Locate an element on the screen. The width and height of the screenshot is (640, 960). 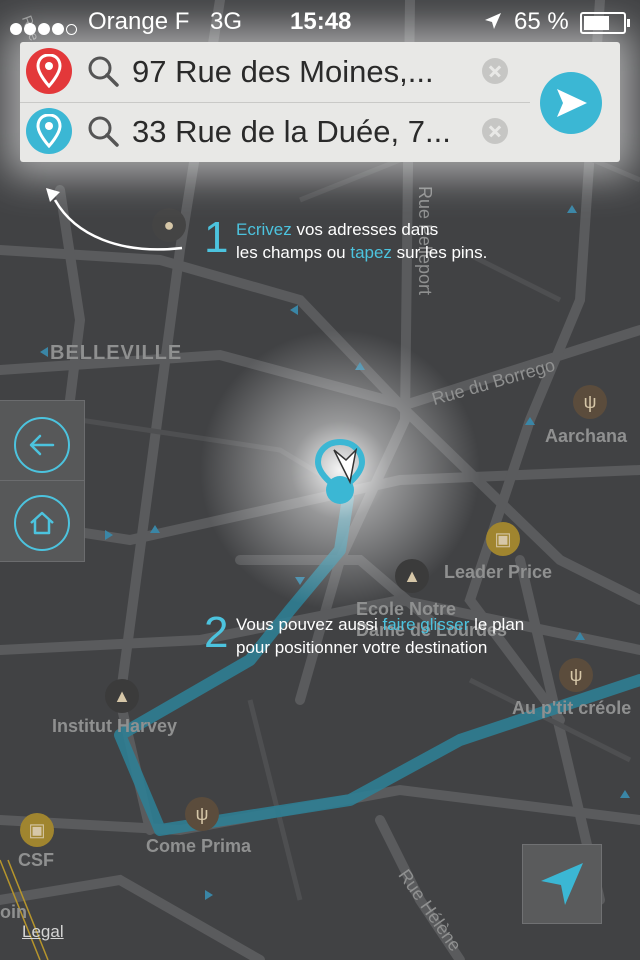
clock: 15:48 is located at coordinates (321, 21).